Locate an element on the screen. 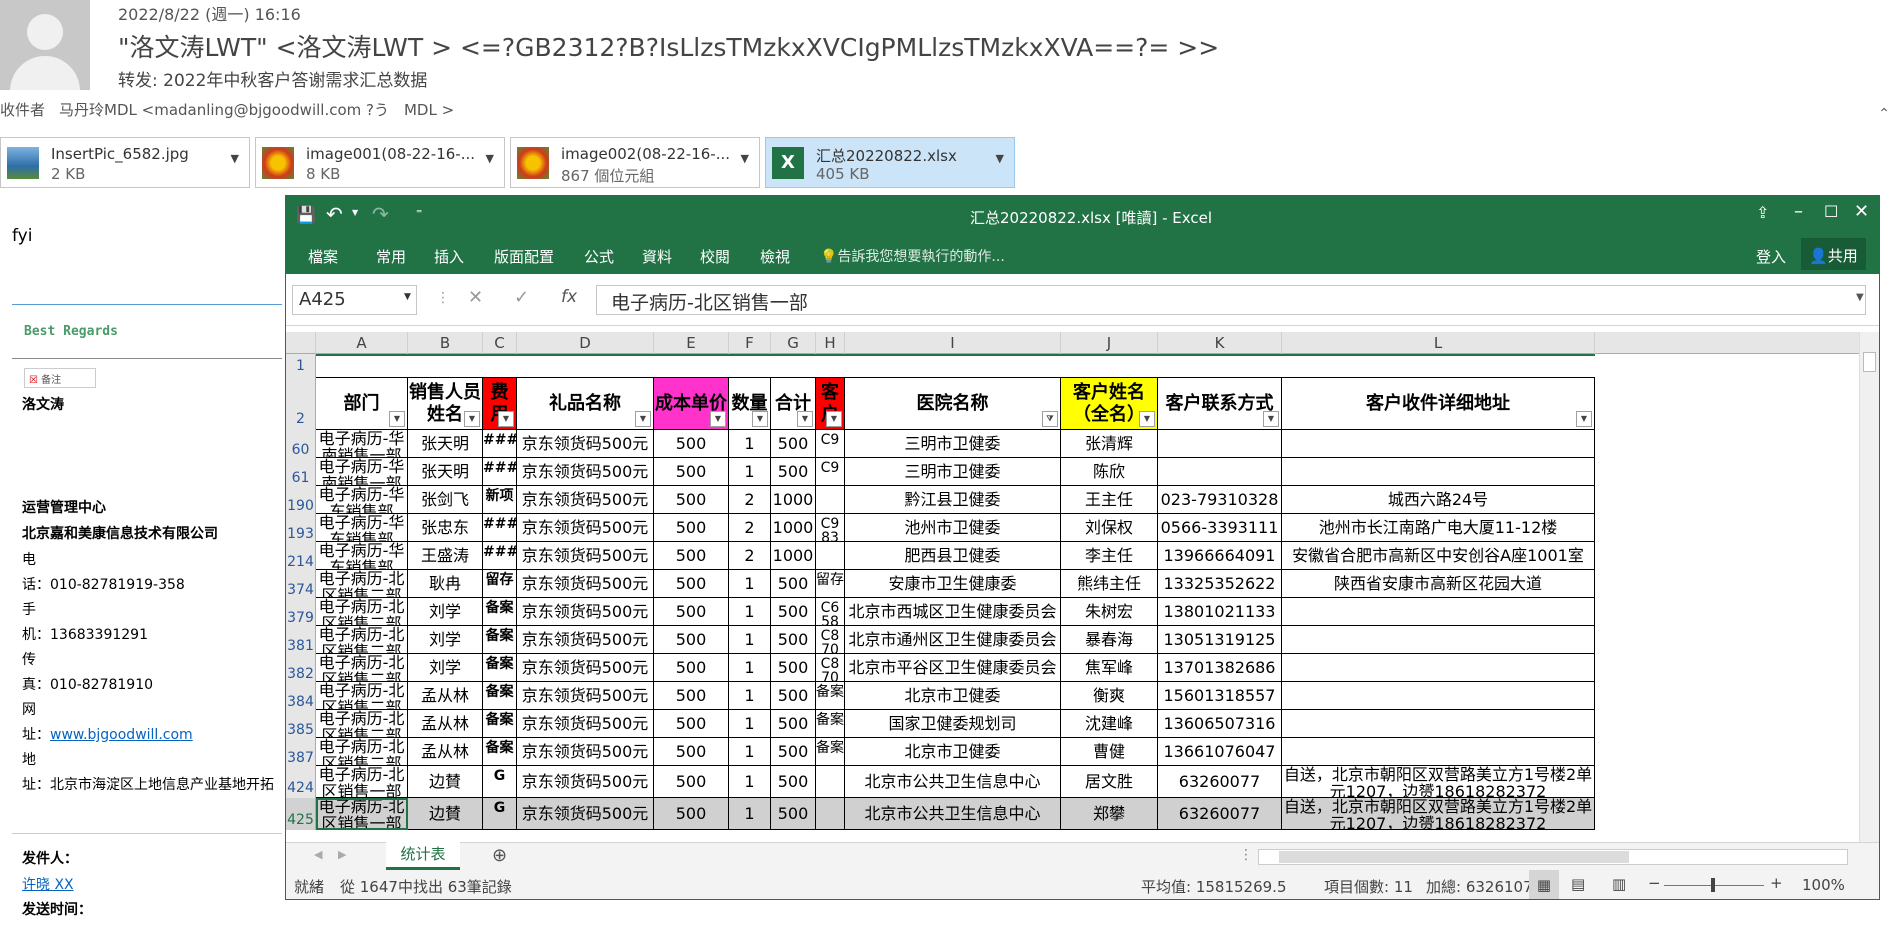 Image resolution: width=1890 pixels, height=926 pixels. row-header: 190 is located at coordinates (301, 500).